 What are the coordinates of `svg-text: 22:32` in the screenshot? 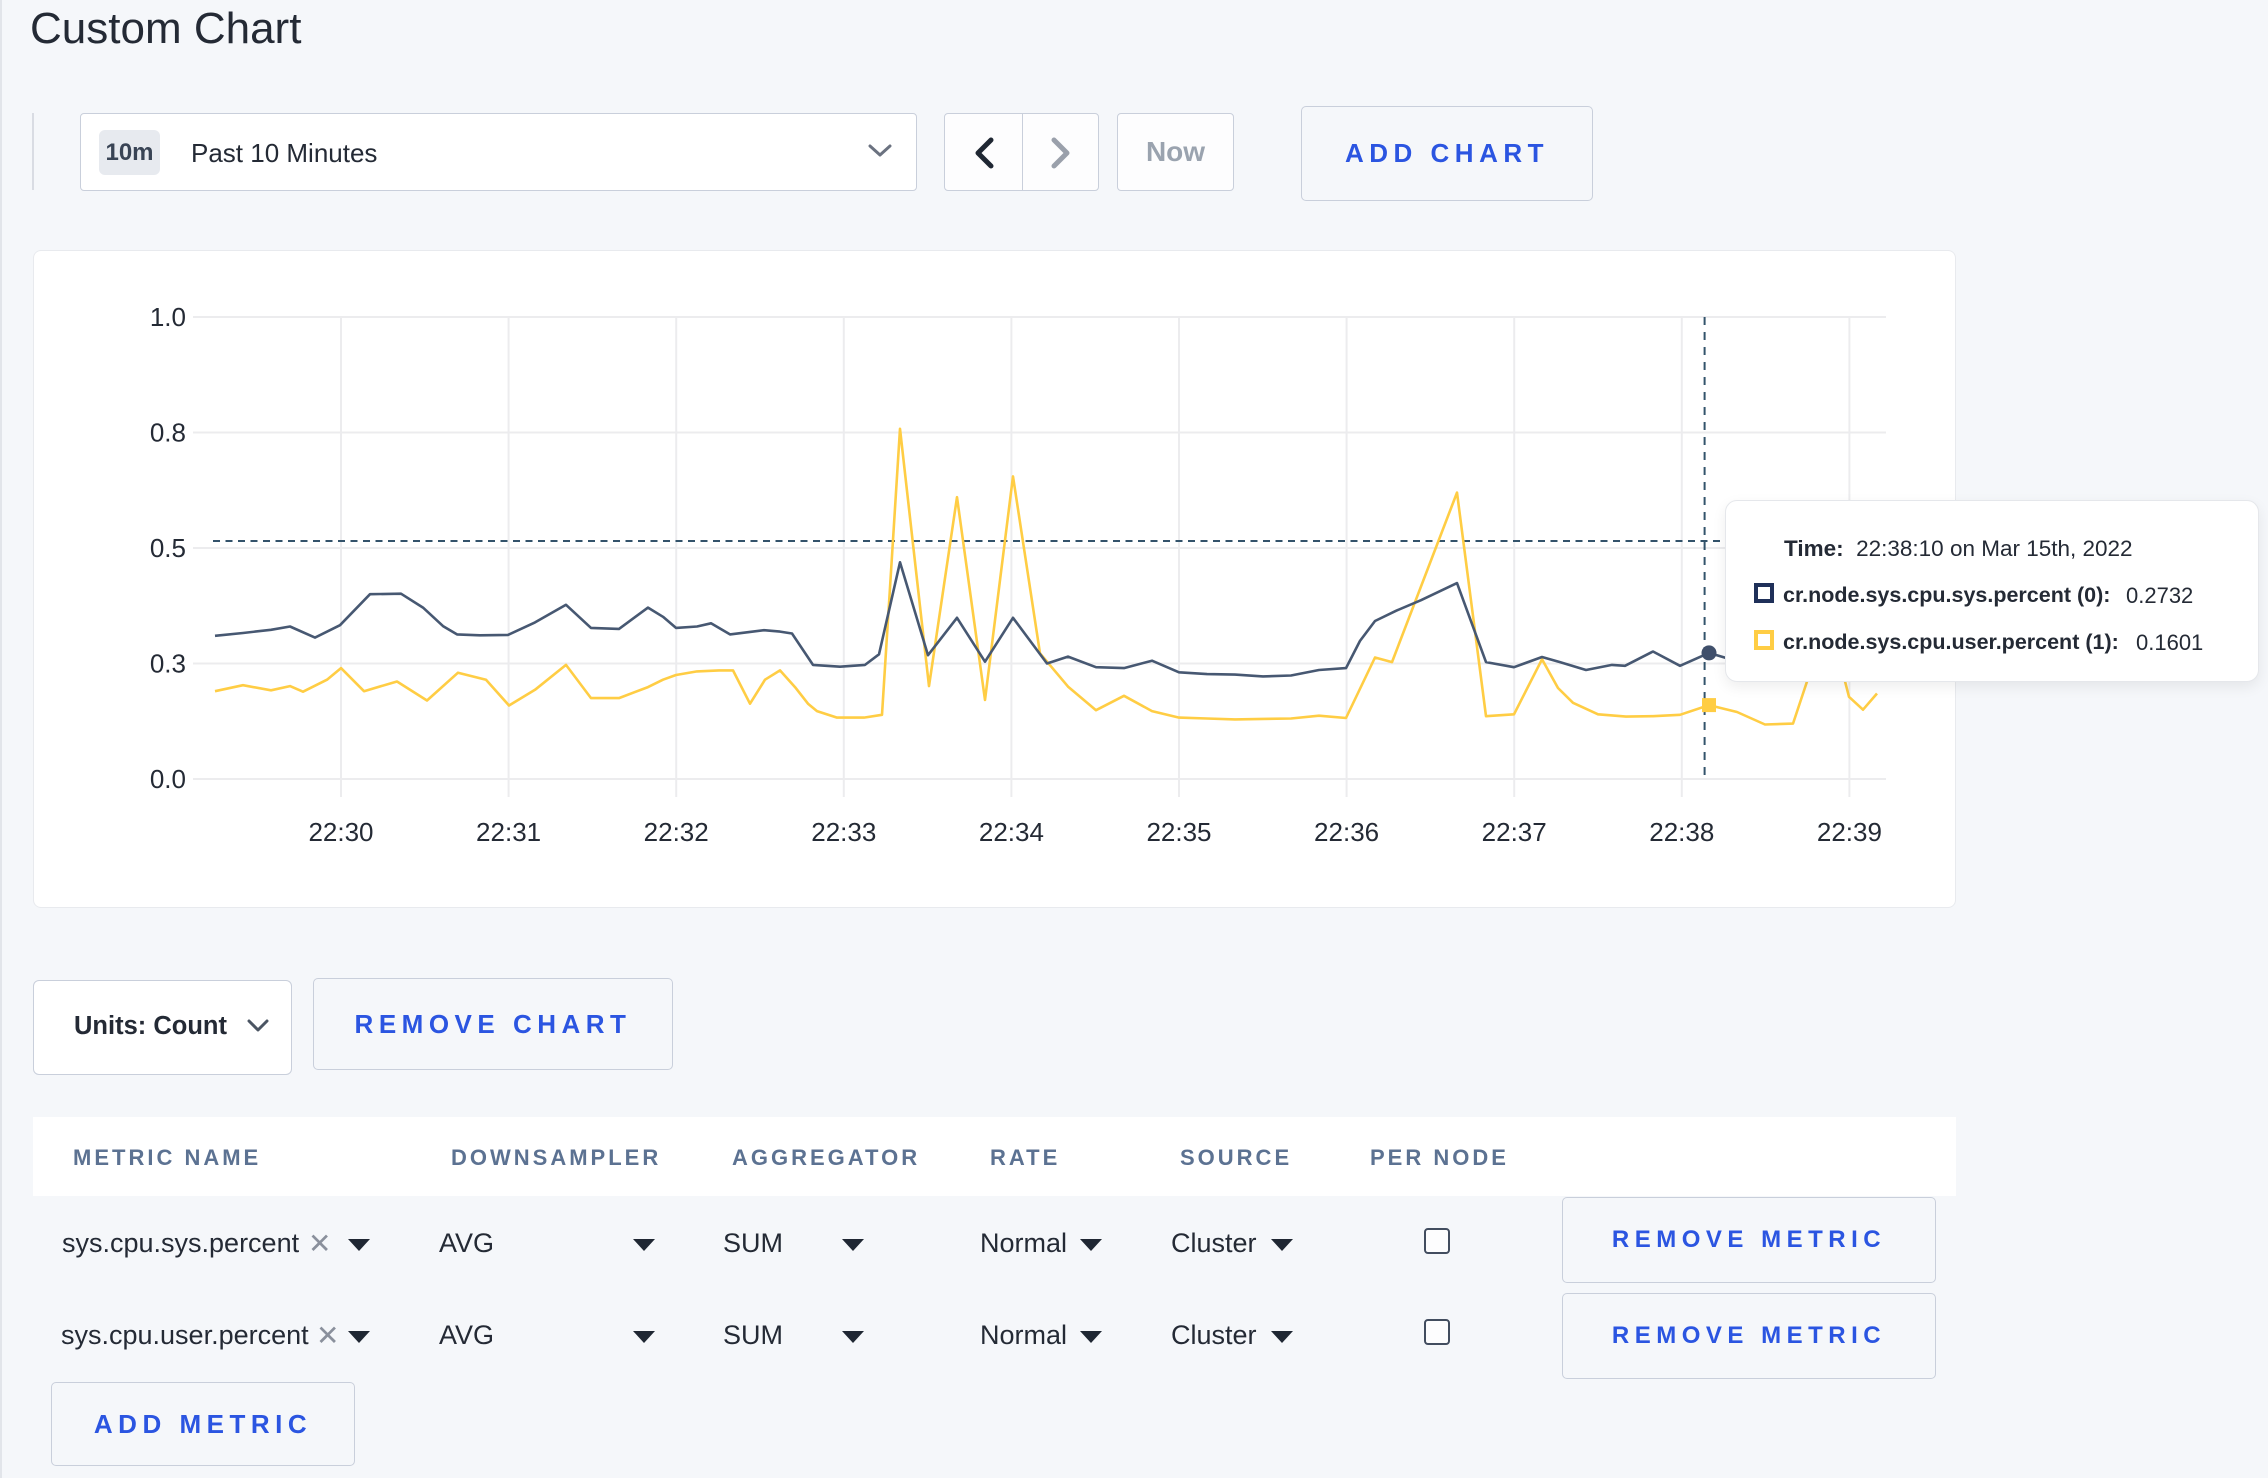 It's located at (676, 832).